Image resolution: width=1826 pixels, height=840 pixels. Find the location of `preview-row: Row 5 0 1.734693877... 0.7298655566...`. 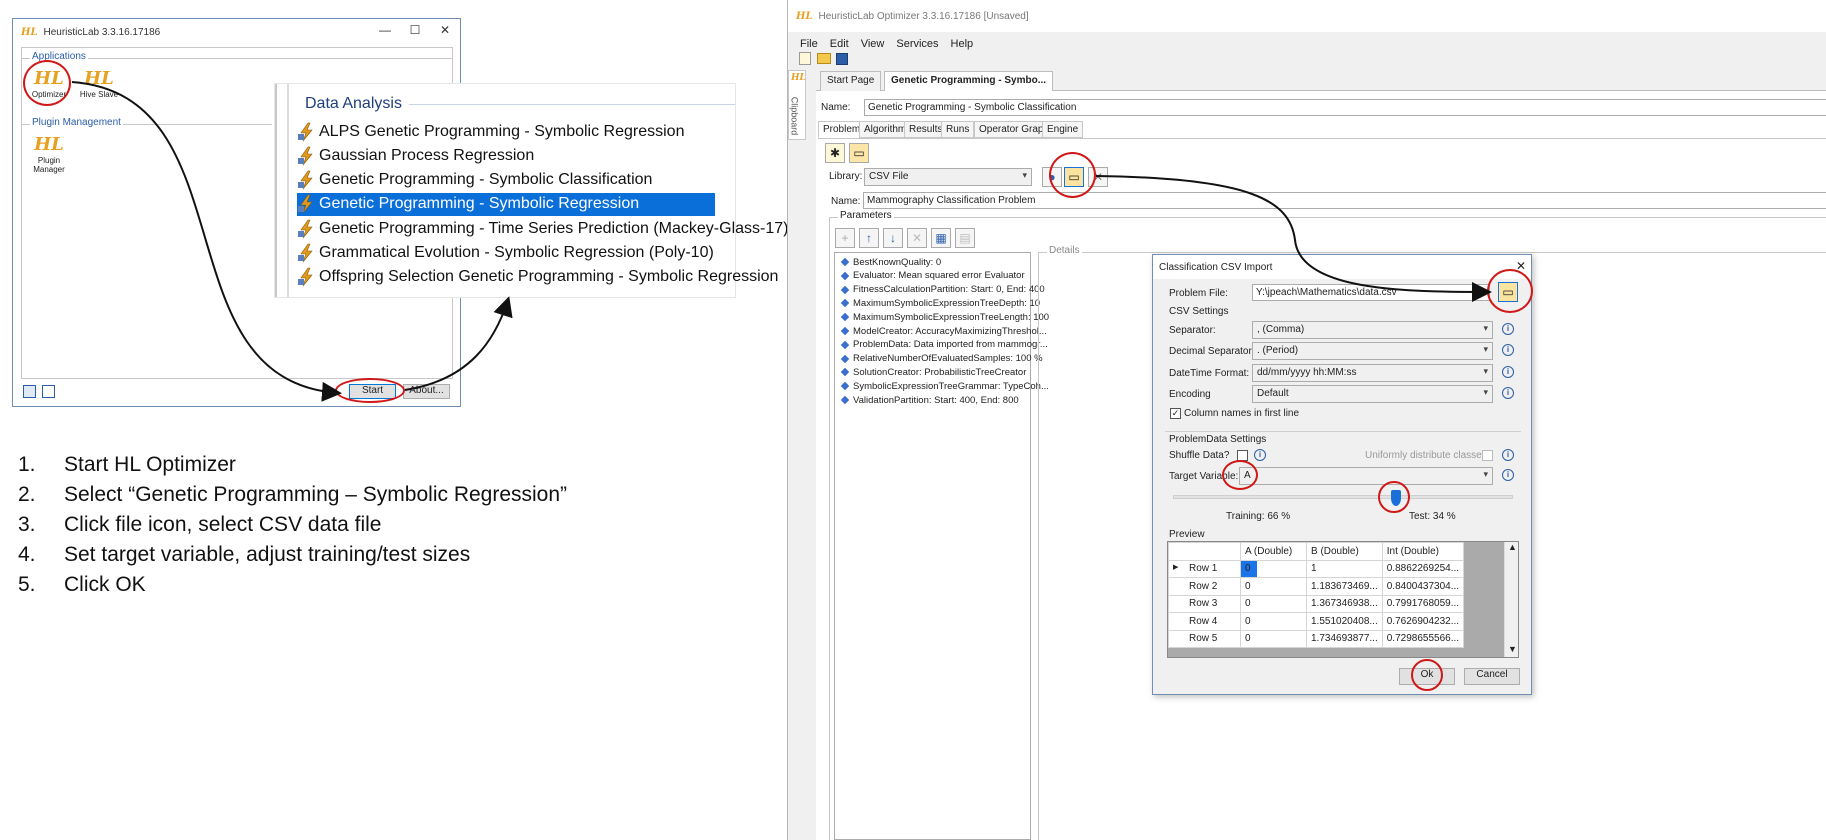

preview-row: Row 5 0 1.734693877... 0.7298655566... is located at coordinates (1316, 638).